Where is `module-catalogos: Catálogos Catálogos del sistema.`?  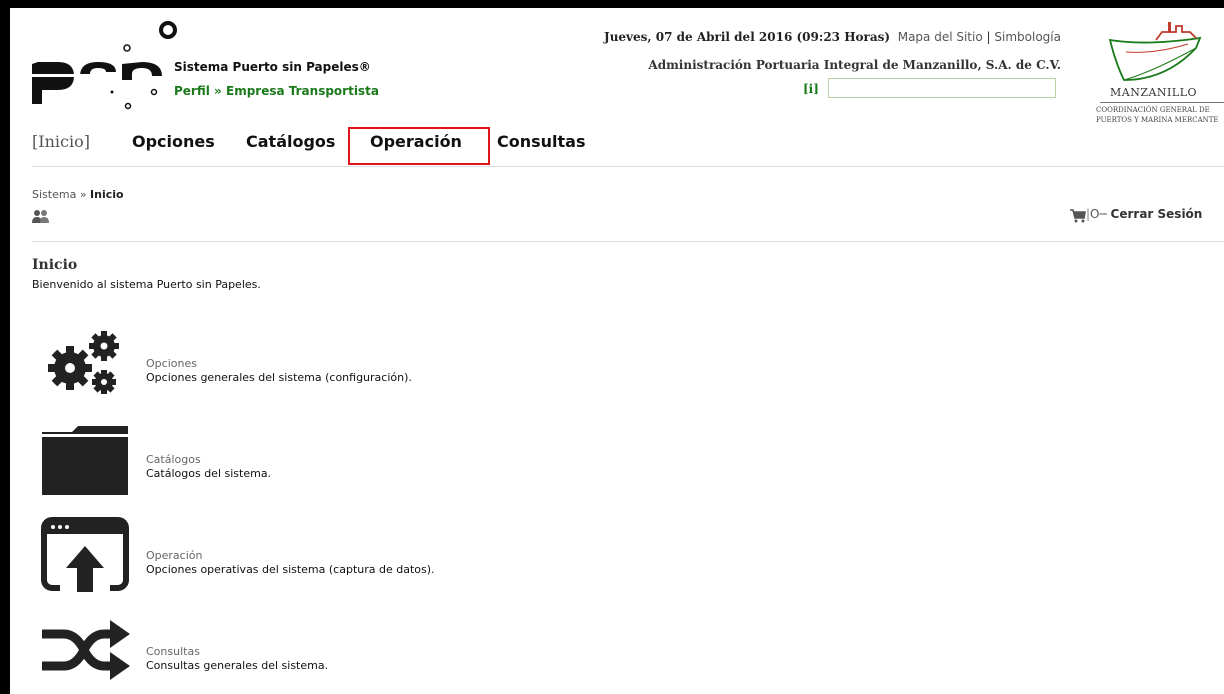 module-catalogos: Catálogos Catálogos del sistema. is located at coordinates (340, 460).